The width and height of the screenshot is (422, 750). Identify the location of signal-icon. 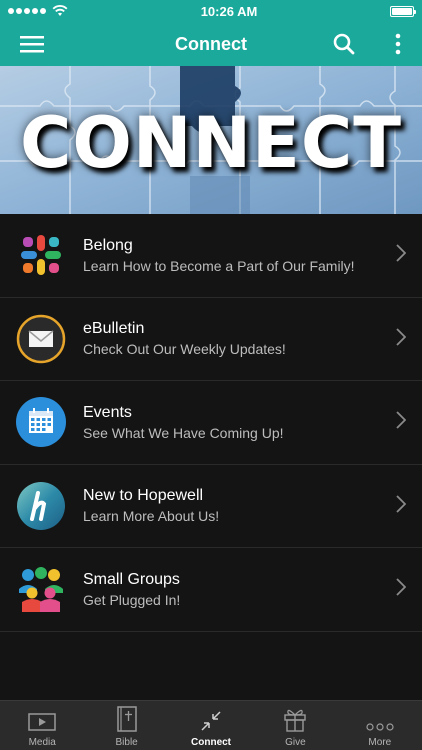
(27, 11).